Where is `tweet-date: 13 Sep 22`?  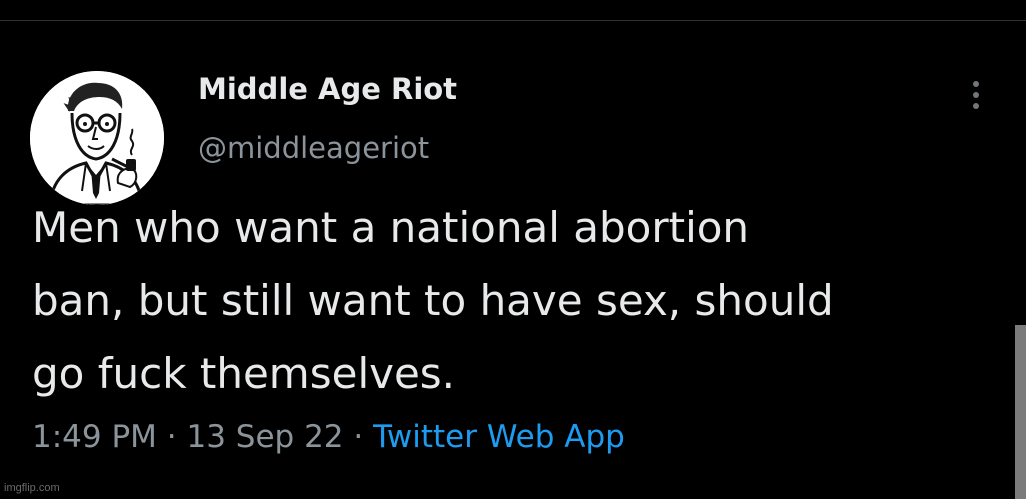
tweet-date: 13 Sep 22 is located at coordinates (264, 437).